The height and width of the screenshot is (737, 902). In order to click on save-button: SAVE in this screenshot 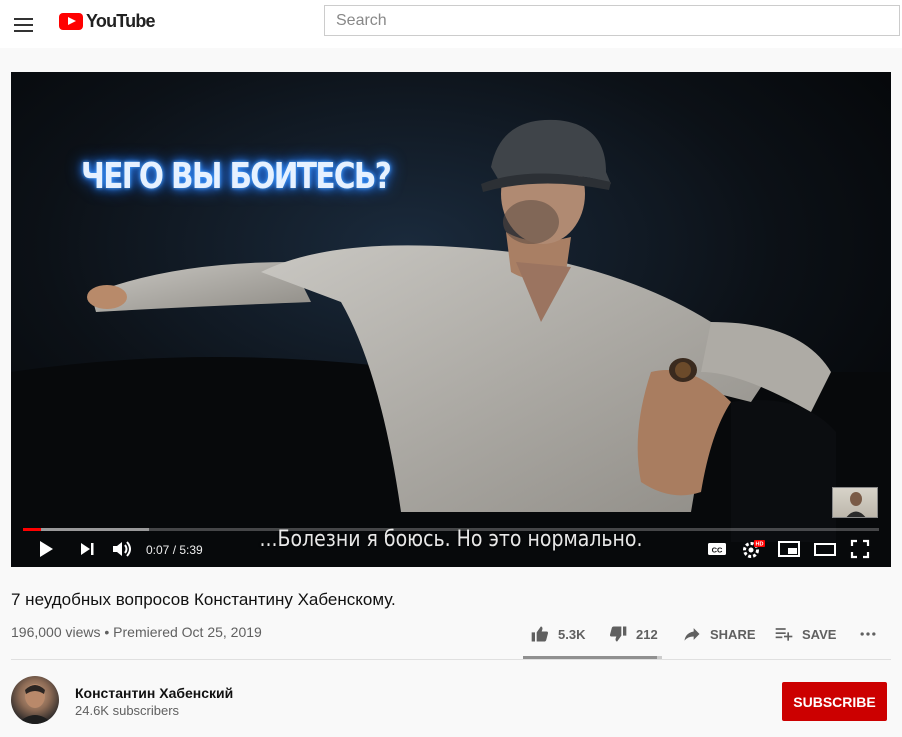, I will do `click(805, 634)`.